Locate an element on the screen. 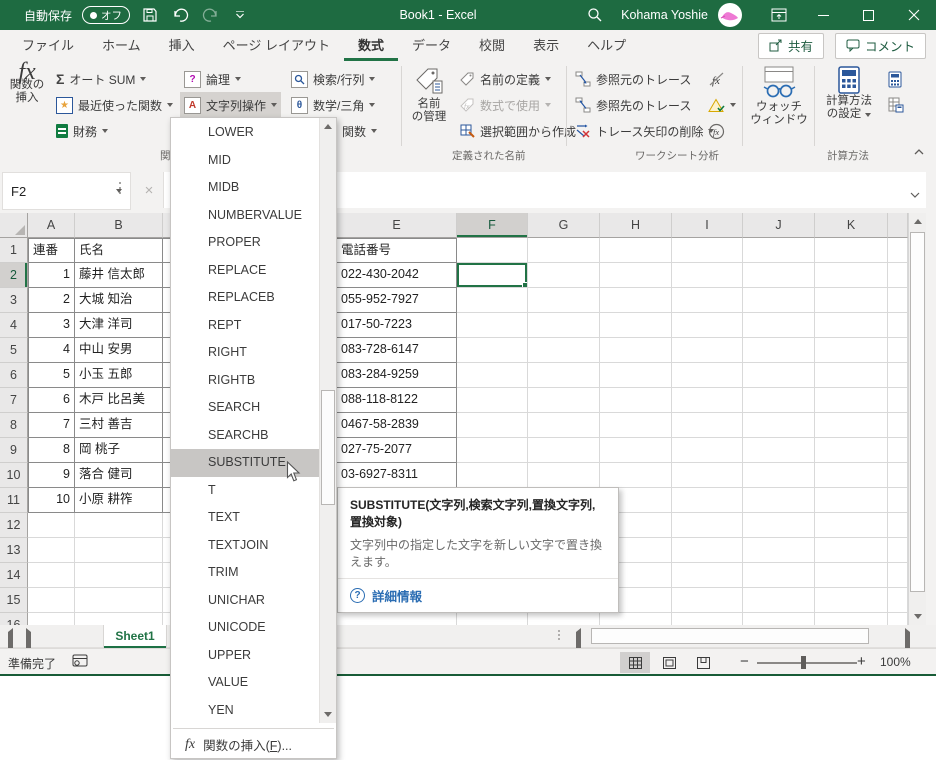 The width and height of the screenshot is (936, 760). cell-J9 is located at coordinates (779, 450).